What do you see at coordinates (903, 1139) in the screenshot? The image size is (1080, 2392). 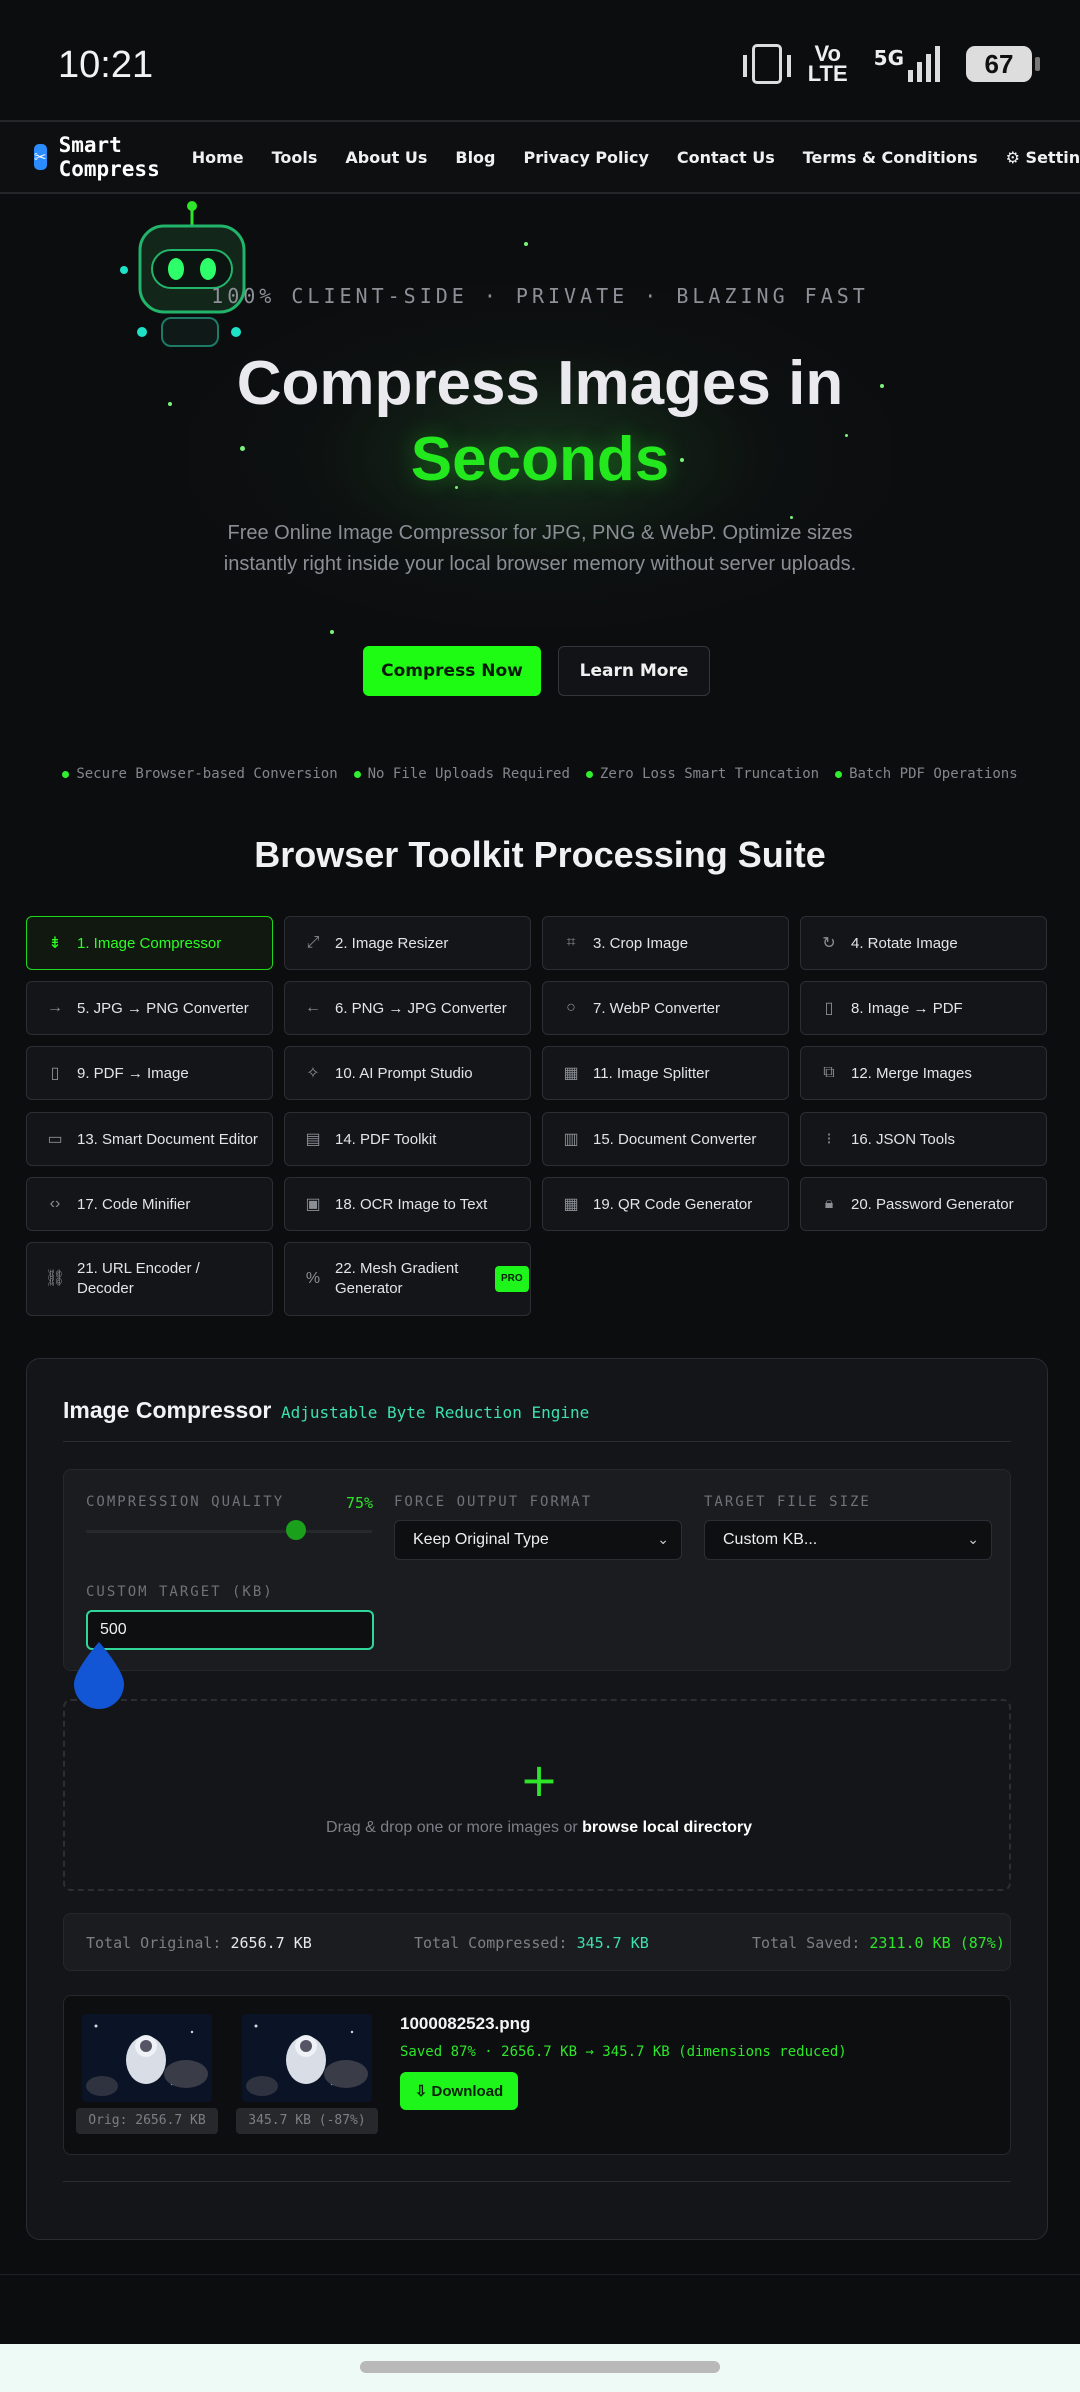 I see `tool-label: 16. JSON Tools` at bounding box center [903, 1139].